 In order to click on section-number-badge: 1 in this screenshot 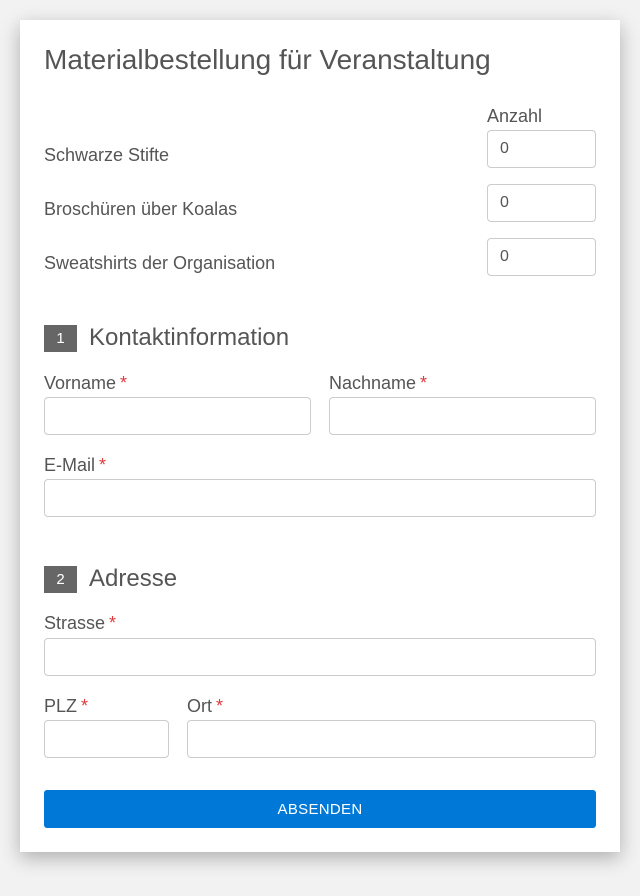, I will do `click(60, 338)`.